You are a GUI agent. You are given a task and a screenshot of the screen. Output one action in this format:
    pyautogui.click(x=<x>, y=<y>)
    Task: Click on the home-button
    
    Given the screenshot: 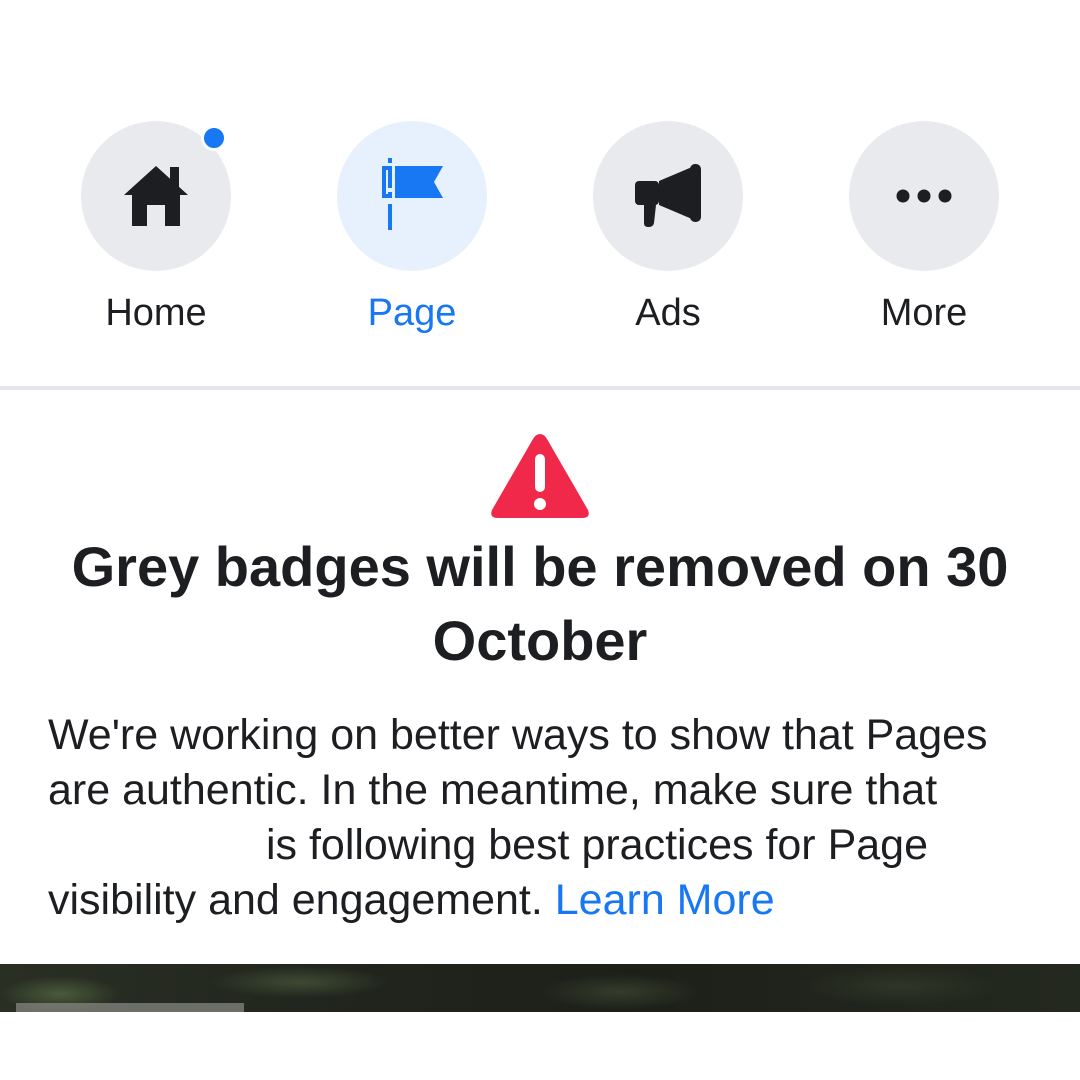 What is the action you would take?
    pyautogui.click(x=156, y=196)
    